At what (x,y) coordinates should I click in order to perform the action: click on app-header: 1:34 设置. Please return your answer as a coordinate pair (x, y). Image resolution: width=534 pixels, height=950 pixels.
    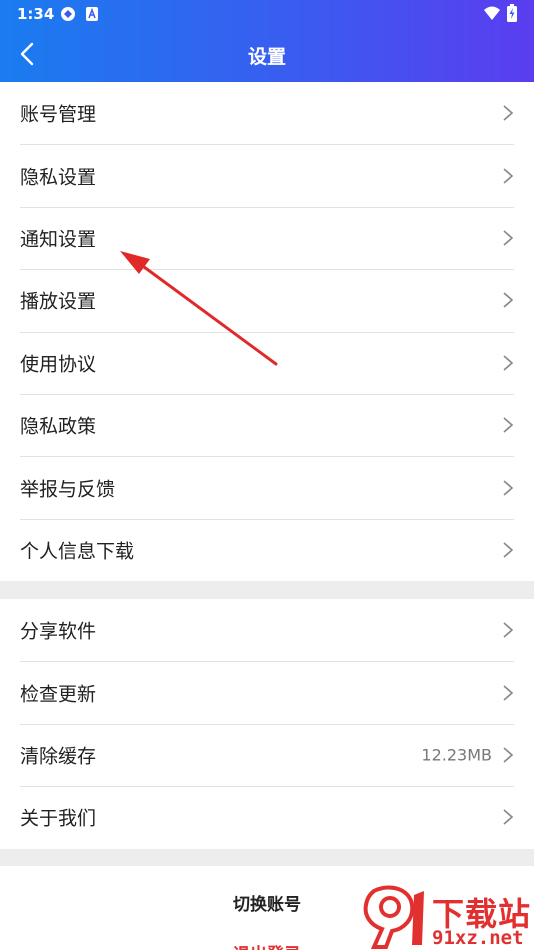
    Looking at the image, I should click on (267, 41).